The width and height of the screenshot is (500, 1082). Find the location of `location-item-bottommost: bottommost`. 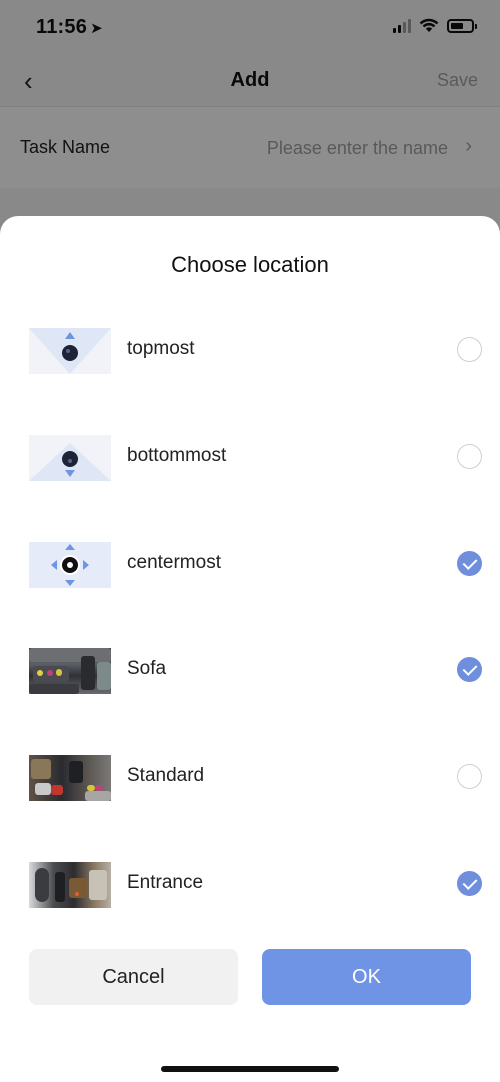

location-item-bottommost: bottommost is located at coordinates (250, 461).